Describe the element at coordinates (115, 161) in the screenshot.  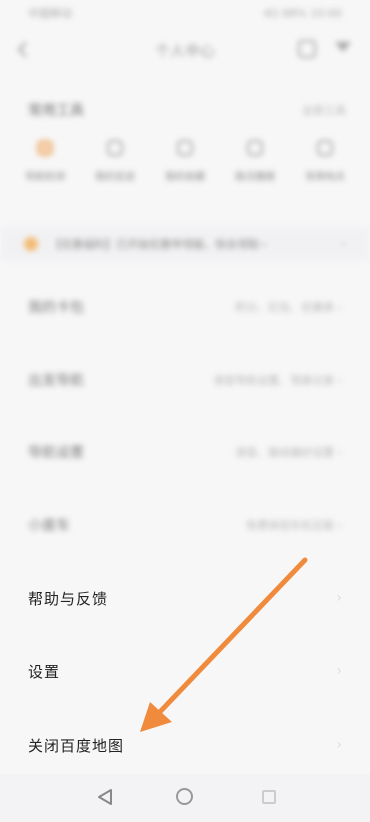
I see `tool-item: 我的足迹` at that location.